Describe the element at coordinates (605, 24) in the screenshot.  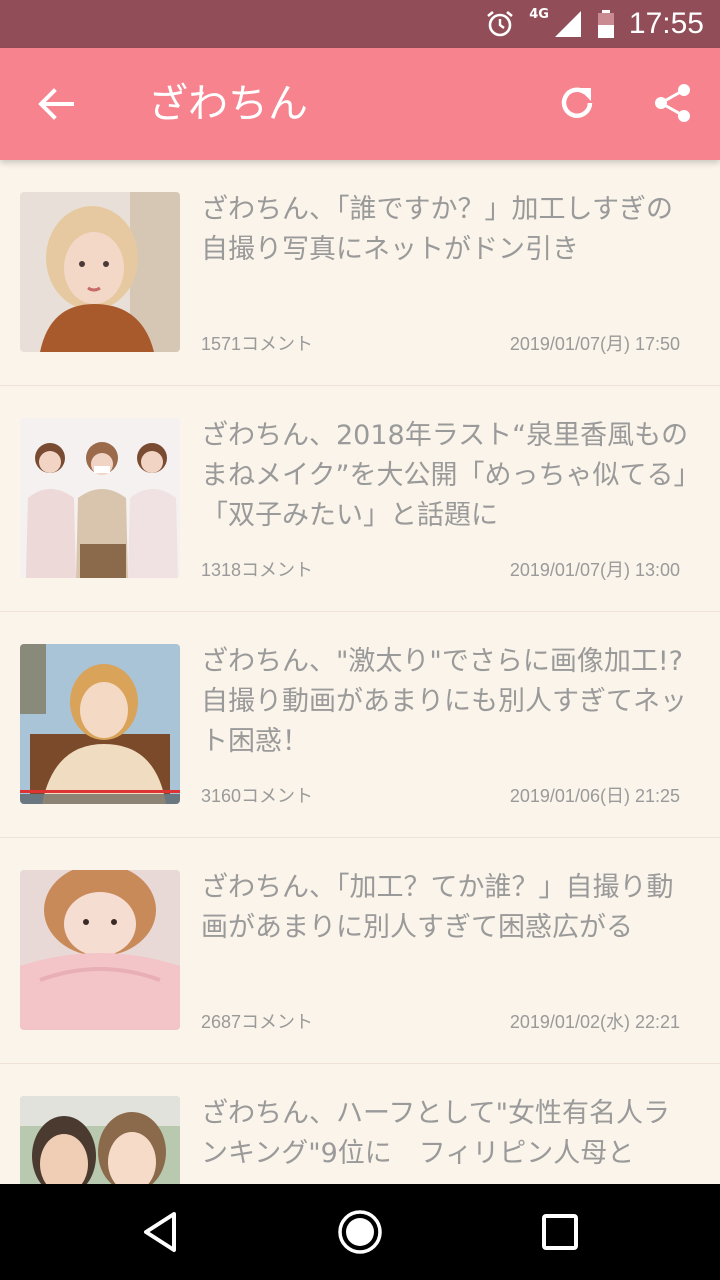
I see `battery-icon` at that location.